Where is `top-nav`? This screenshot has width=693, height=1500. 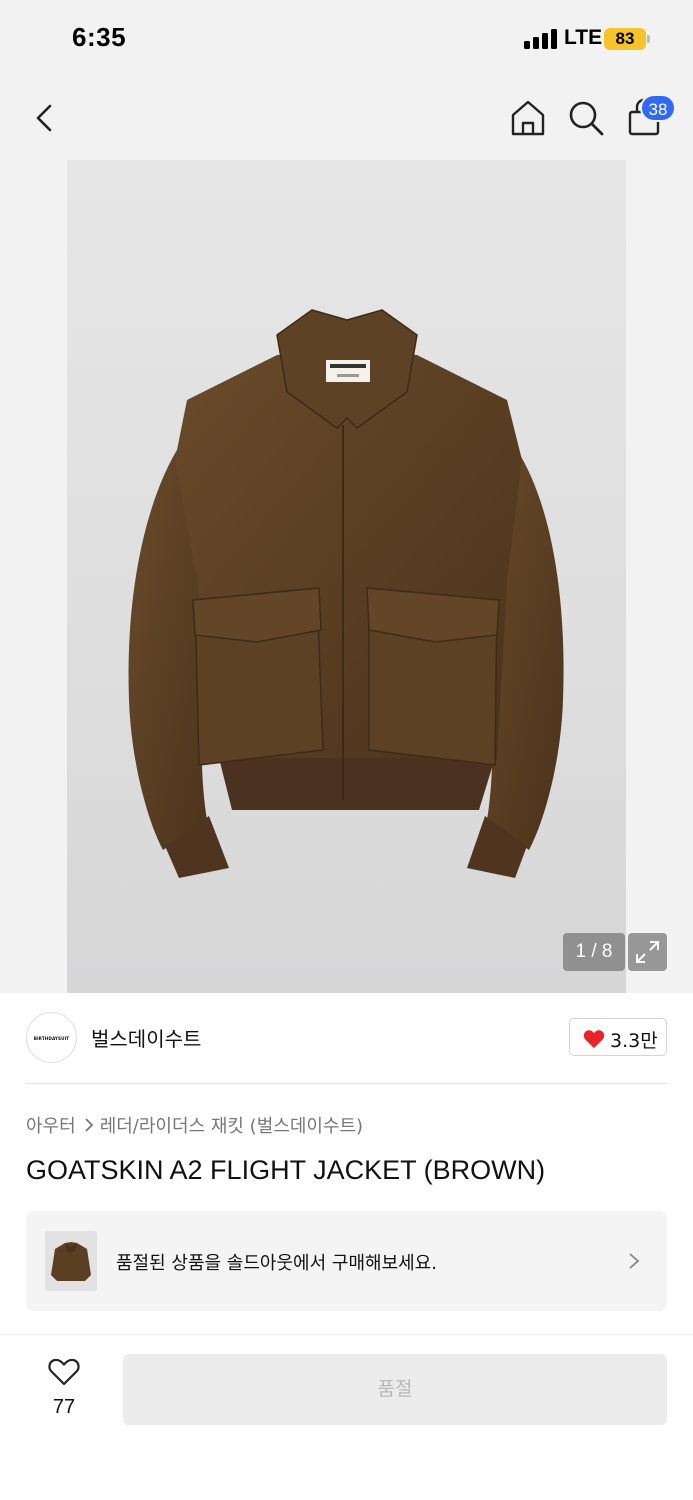
top-nav is located at coordinates (346, 119).